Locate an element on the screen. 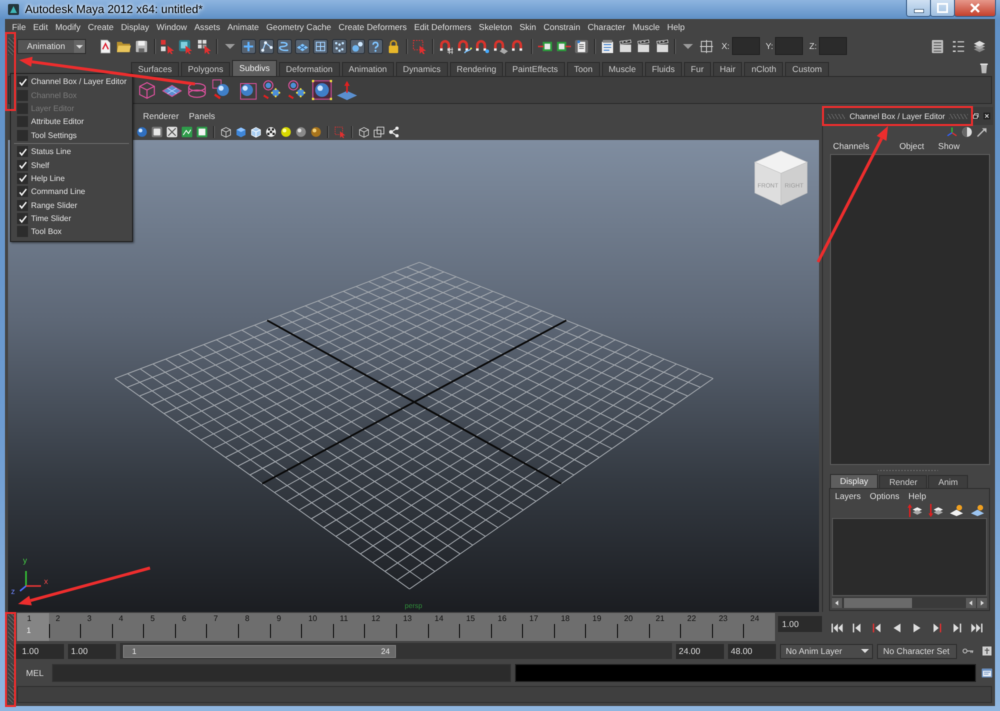 This screenshot has width=1000, height=711. frame-cell: 8 is located at coordinates (254, 627).